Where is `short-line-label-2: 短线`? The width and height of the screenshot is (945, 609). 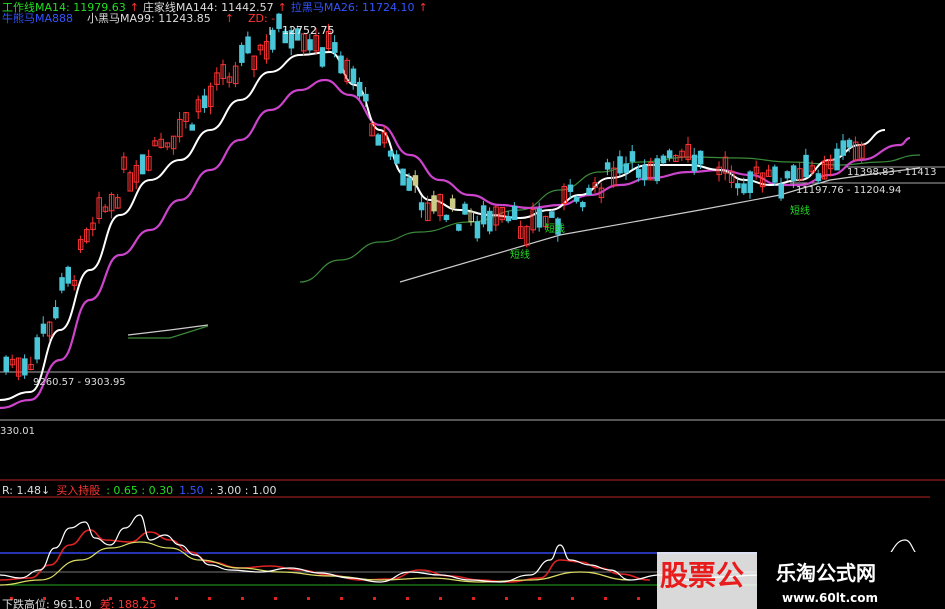 short-line-label-2: 短线 is located at coordinates (555, 228).